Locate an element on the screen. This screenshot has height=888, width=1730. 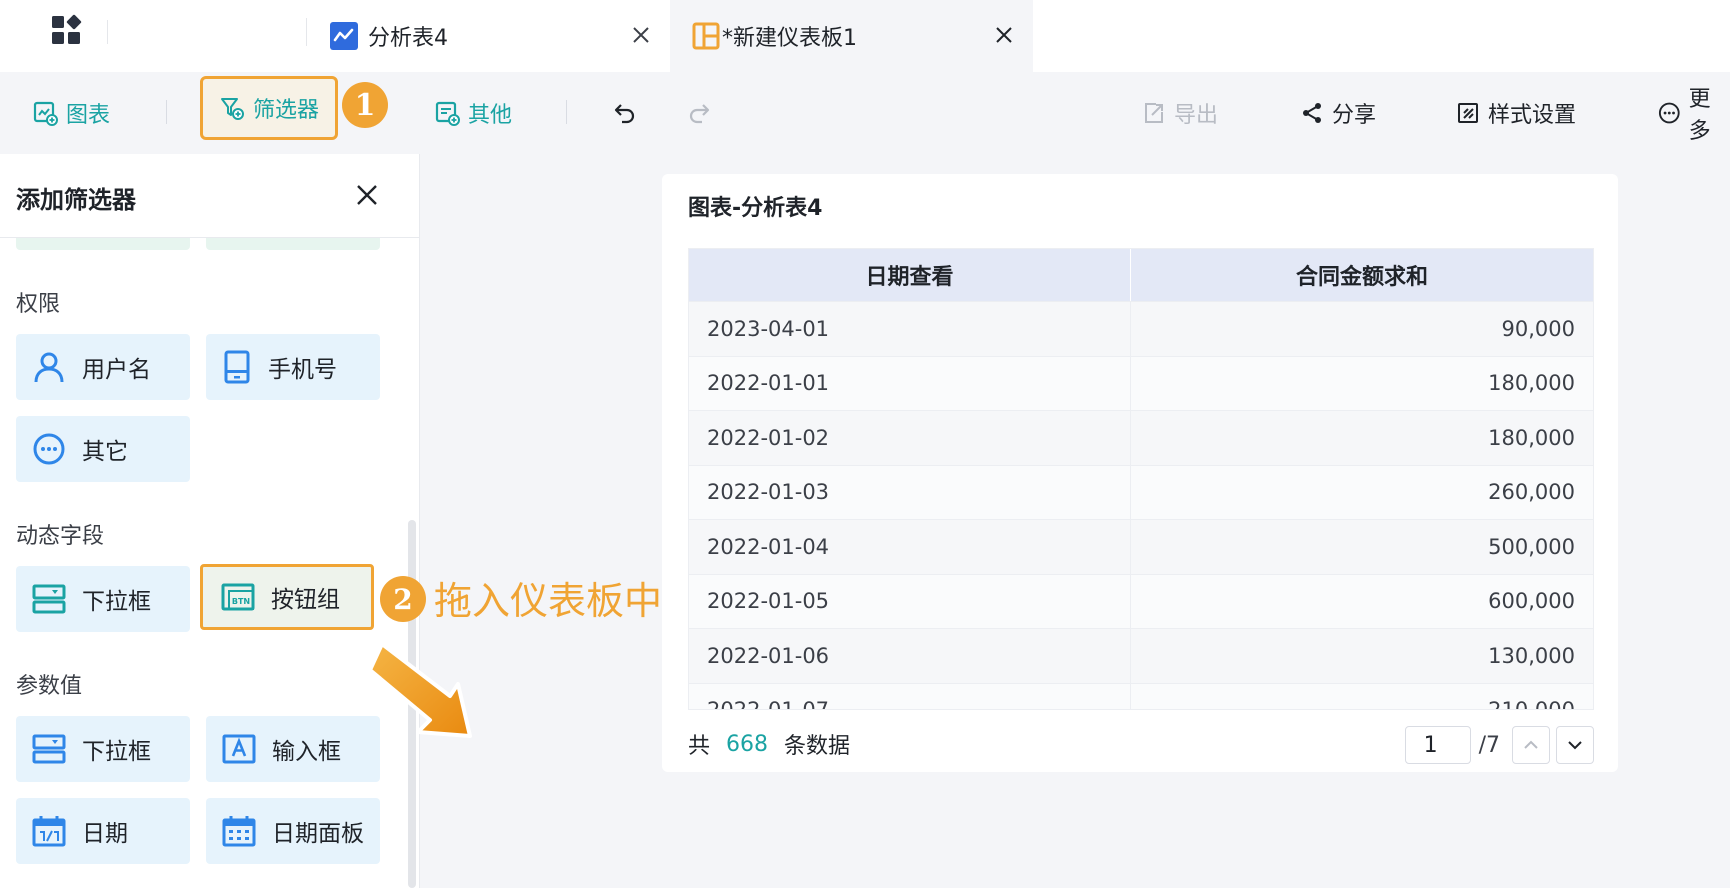
table-row: 2022-01-05 600,000 is located at coordinates (1141, 600).